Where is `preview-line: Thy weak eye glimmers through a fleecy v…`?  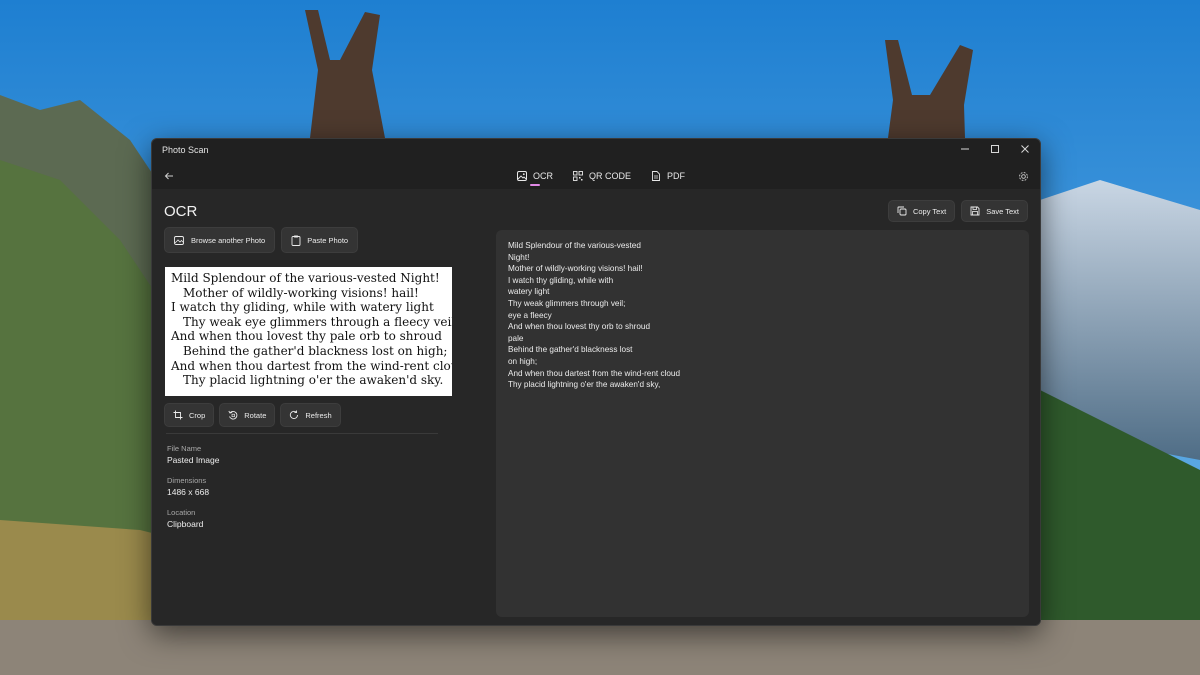 preview-line: Thy weak eye glimmers through a fleecy v… is located at coordinates (317, 321).